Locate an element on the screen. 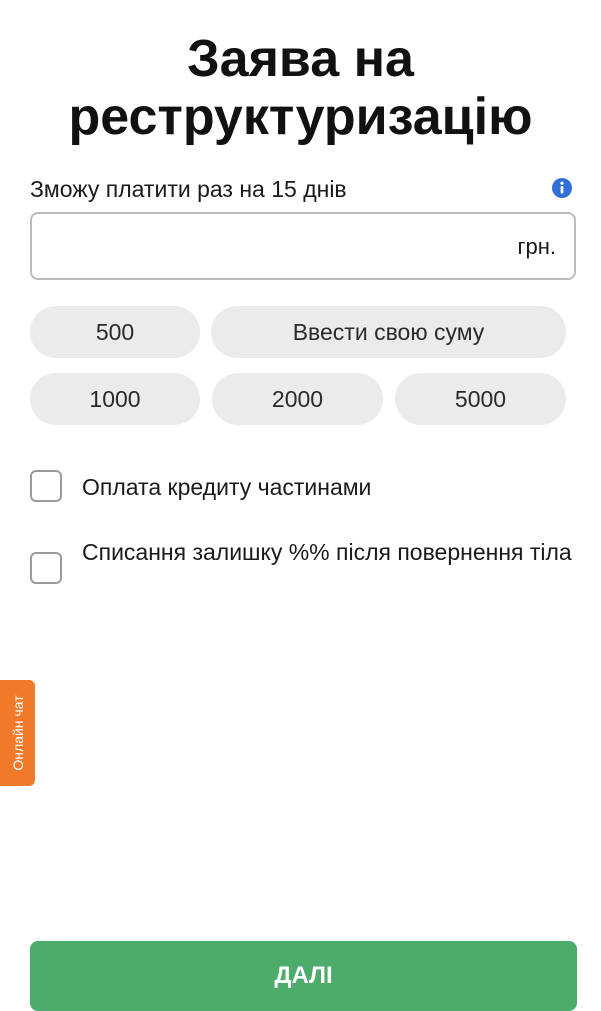  installment-option-label: Оплата кредиту частинами is located at coordinates (227, 487).